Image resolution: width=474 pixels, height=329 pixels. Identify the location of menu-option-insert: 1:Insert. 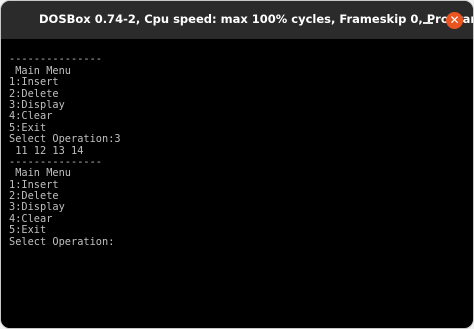
(34, 82).